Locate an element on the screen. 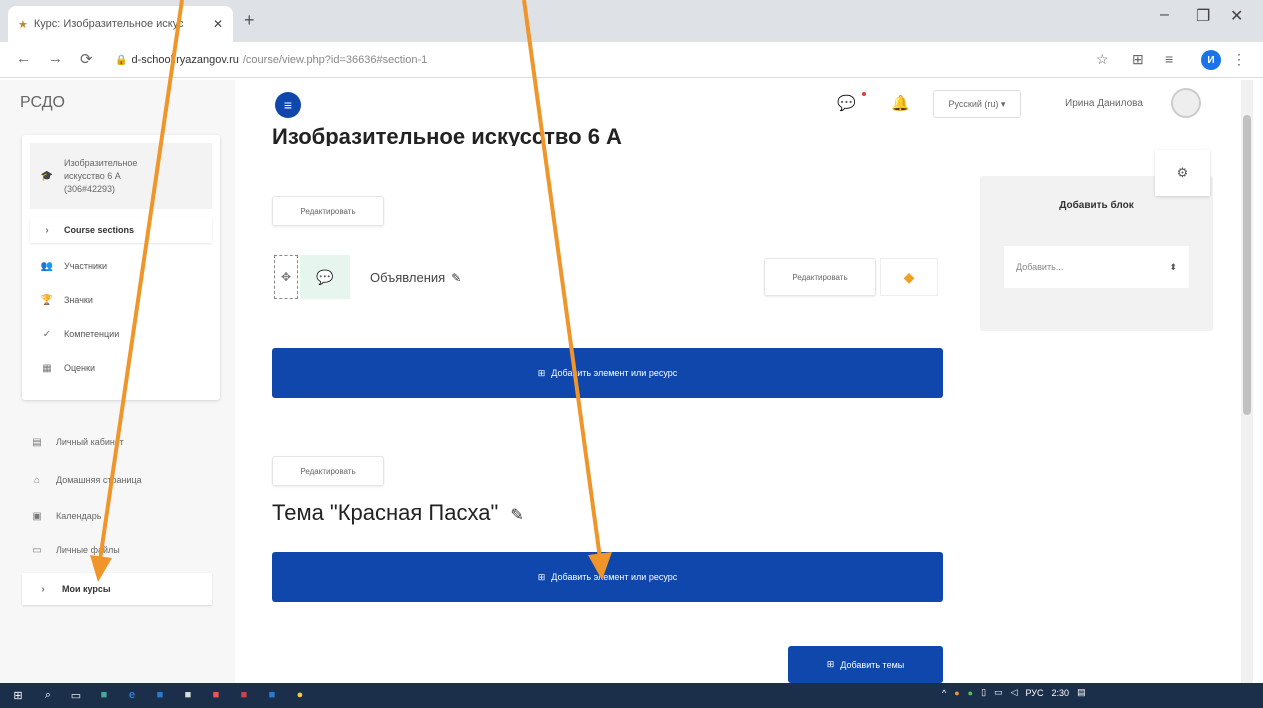  edge-icon: e is located at coordinates (132, 695).